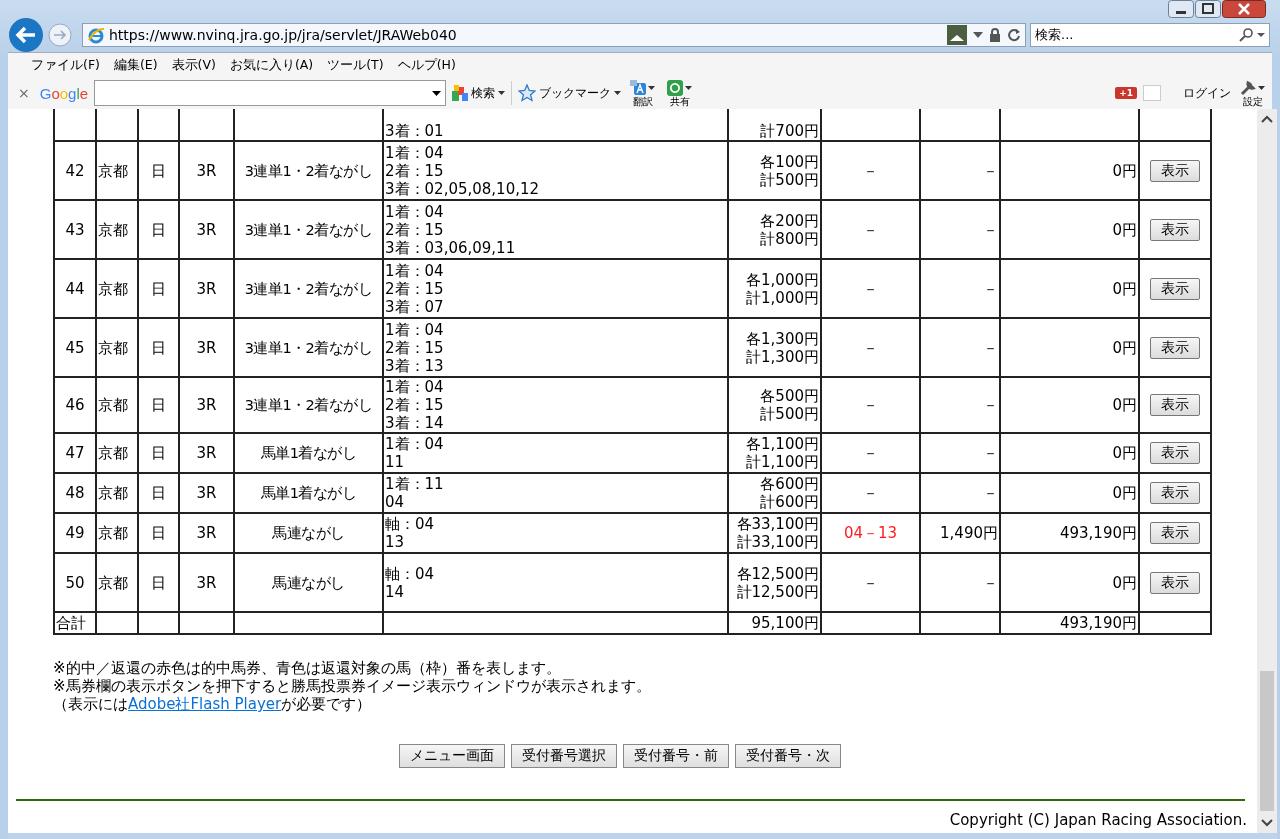  Describe the element at coordinates (451, 247) in the screenshot. I see `cell-text: 3着：03,06,09,11` at that location.